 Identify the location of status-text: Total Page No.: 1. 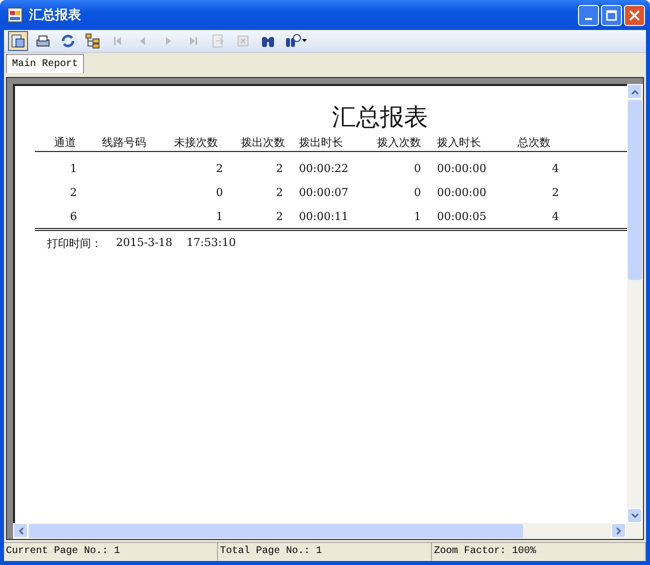
(325, 552).